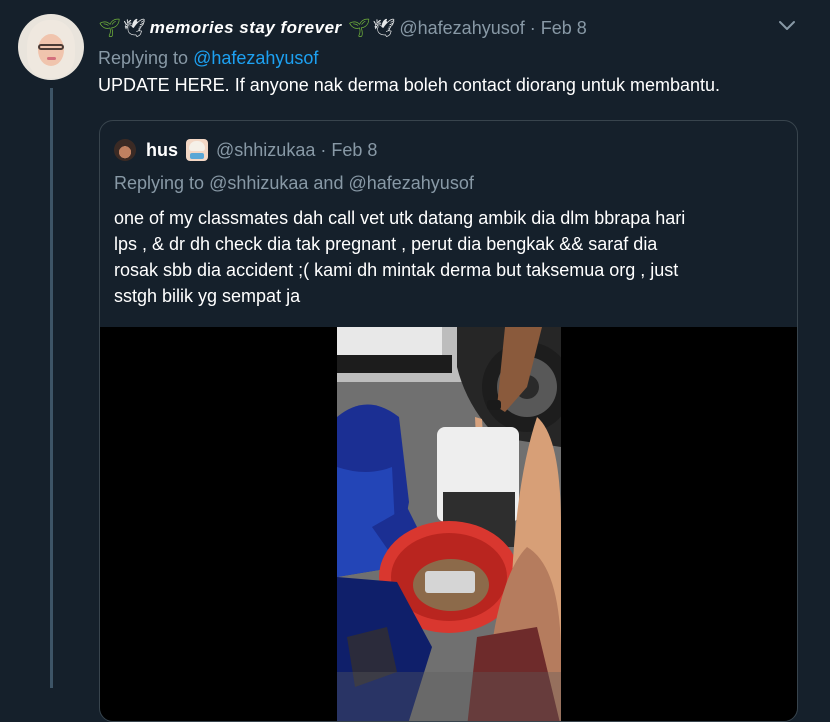 This screenshot has height=722, width=830. I want to click on avatar-lips, so click(51, 58).